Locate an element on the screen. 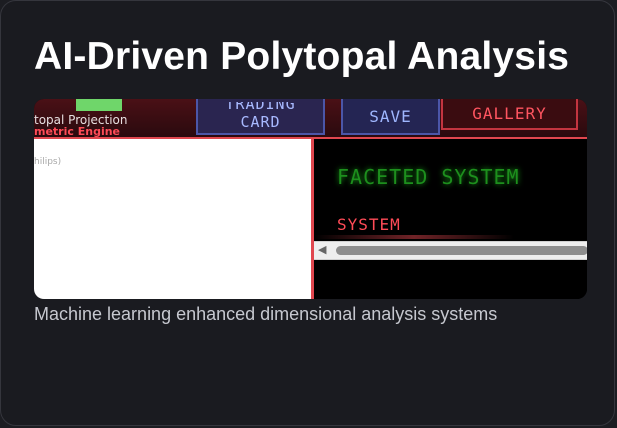 This screenshot has height=428, width=617. gallery-button: GALLERY is located at coordinates (509, 114).